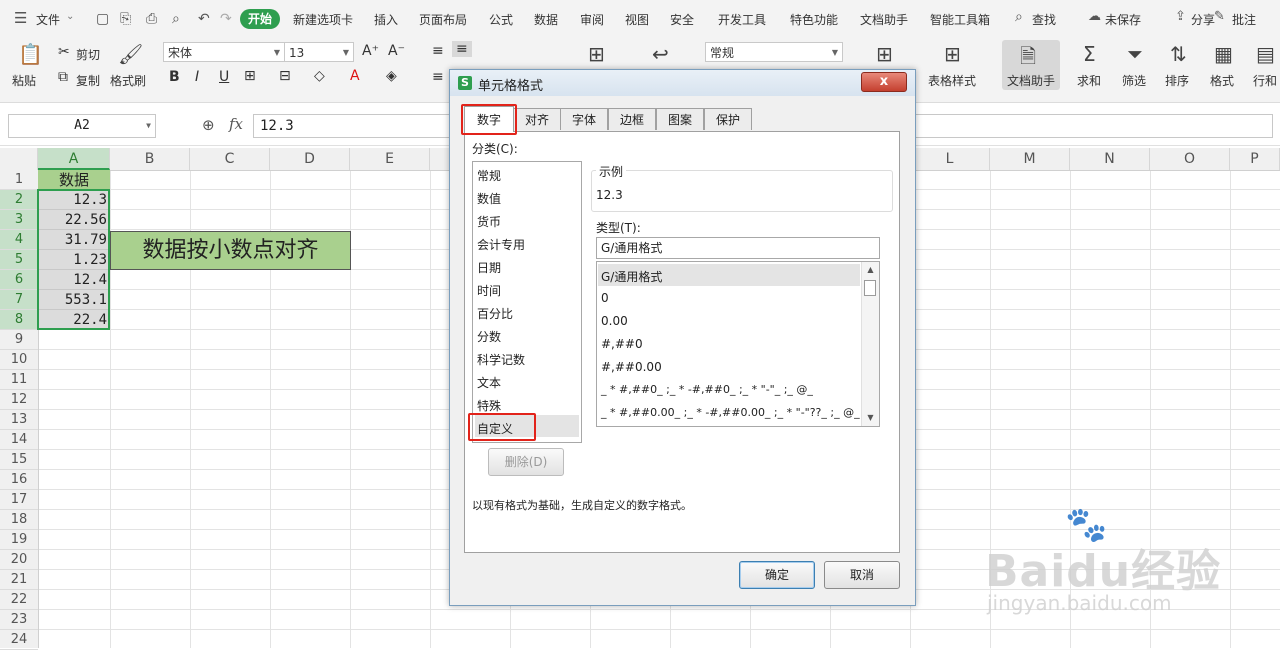 The width and height of the screenshot is (1280, 650). Describe the element at coordinates (82, 126) in the screenshot. I see `name-box: A2 ▼` at that location.